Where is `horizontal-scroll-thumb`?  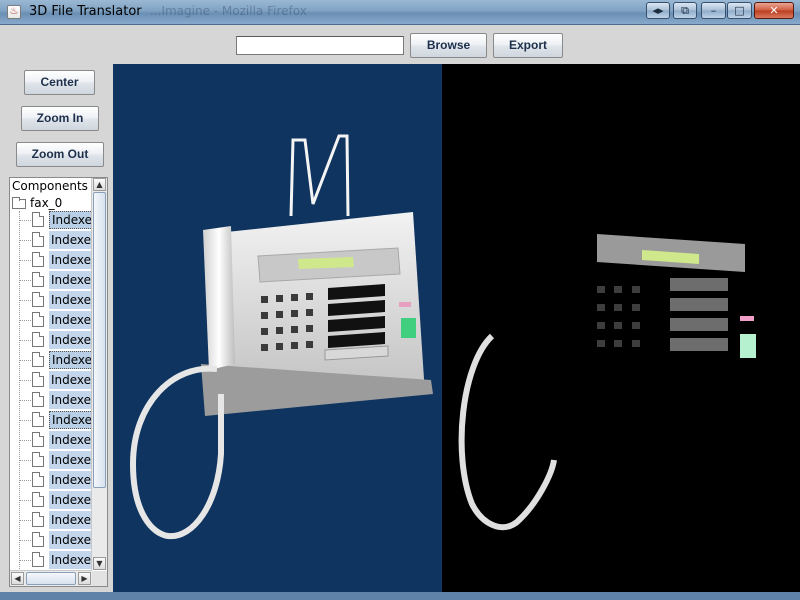 horizontal-scroll-thumb is located at coordinates (51, 578).